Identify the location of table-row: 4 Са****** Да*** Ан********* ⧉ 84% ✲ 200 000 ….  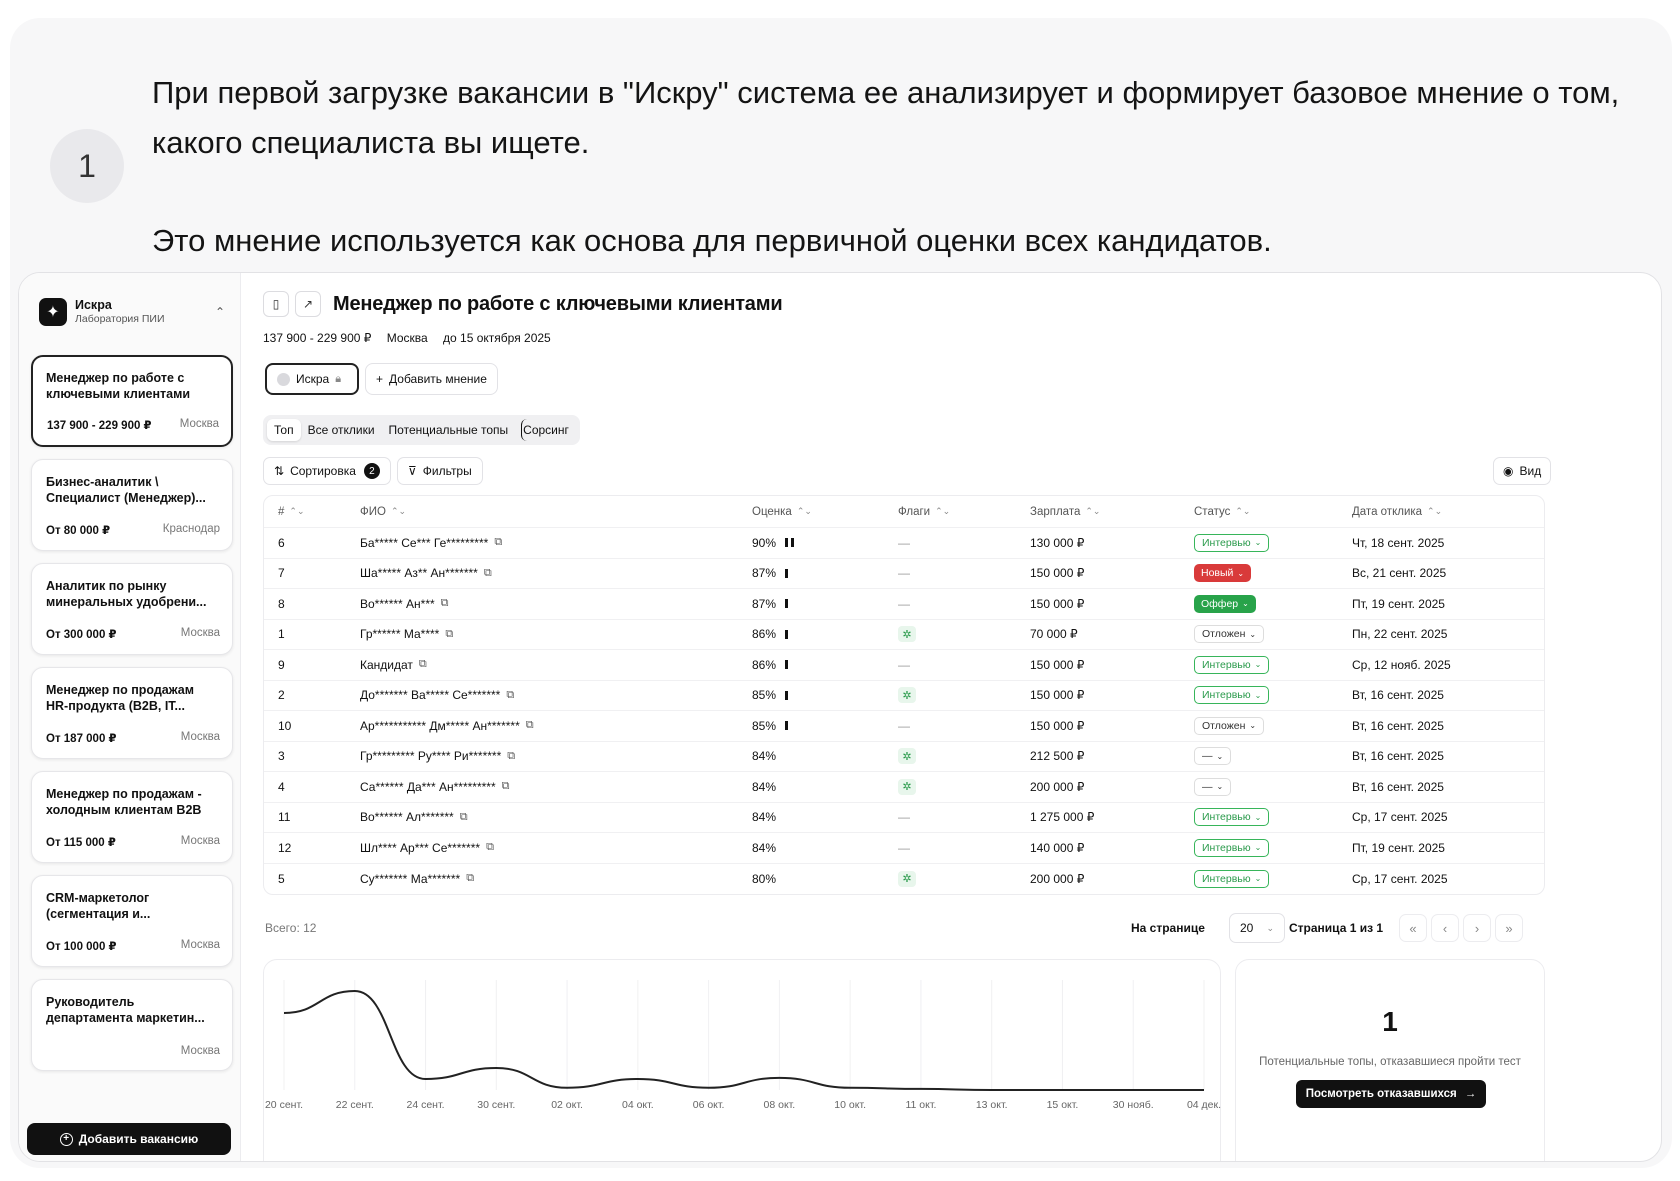
(904, 787).